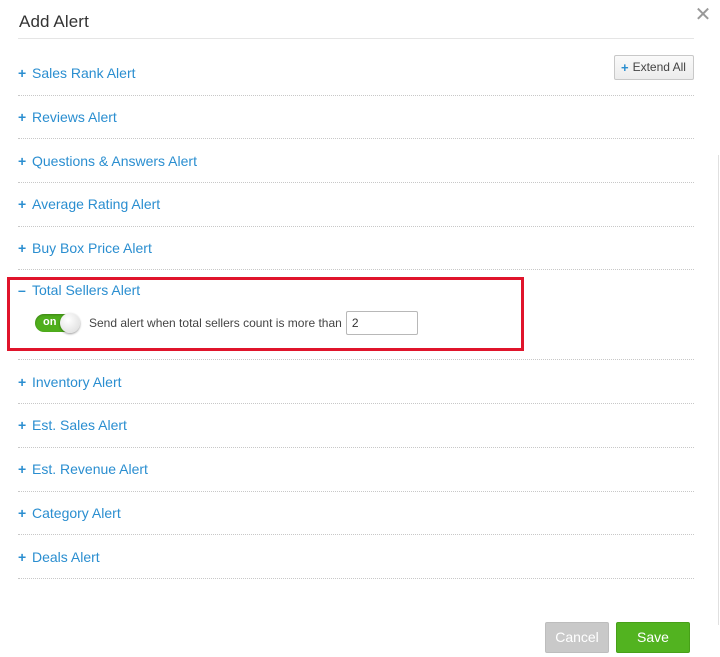 This screenshot has width=720, height=657. Describe the element at coordinates (70, 323) in the screenshot. I see `switch-knob` at that location.